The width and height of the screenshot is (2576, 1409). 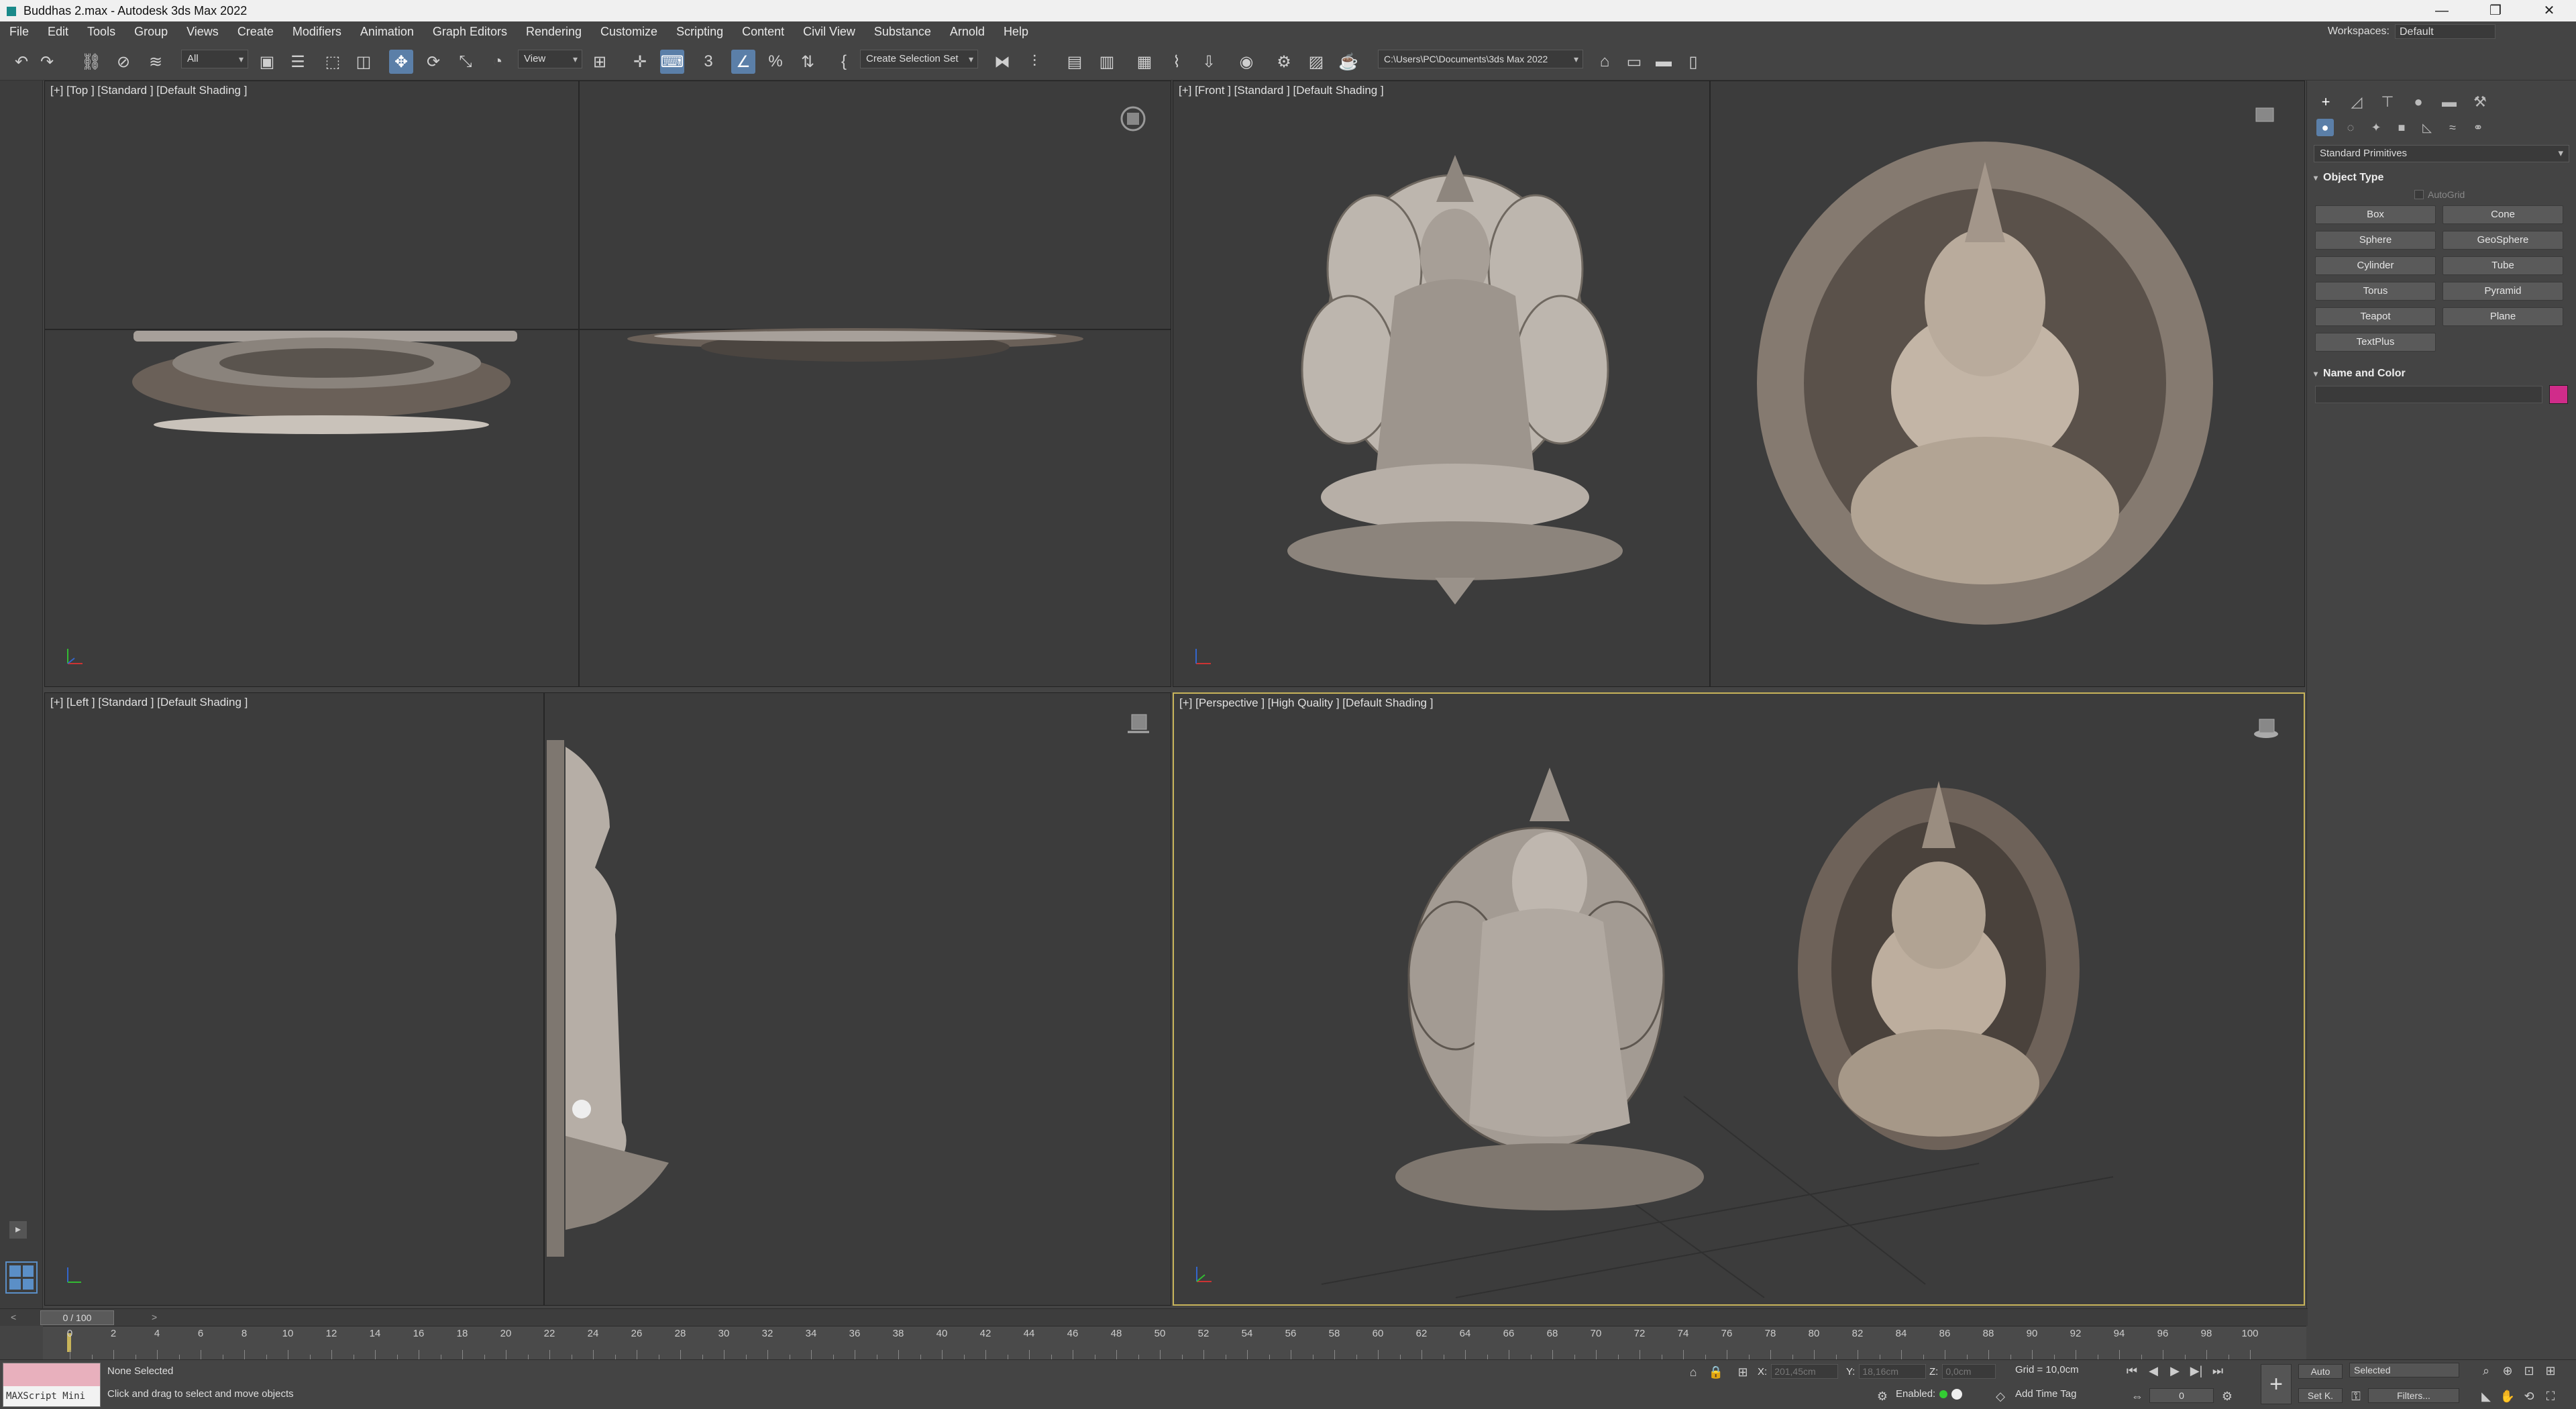 What do you see at coordinates (2558, 394) in the screenshot?
I see `object-color-swatch` at bounding box center [2558, 394].